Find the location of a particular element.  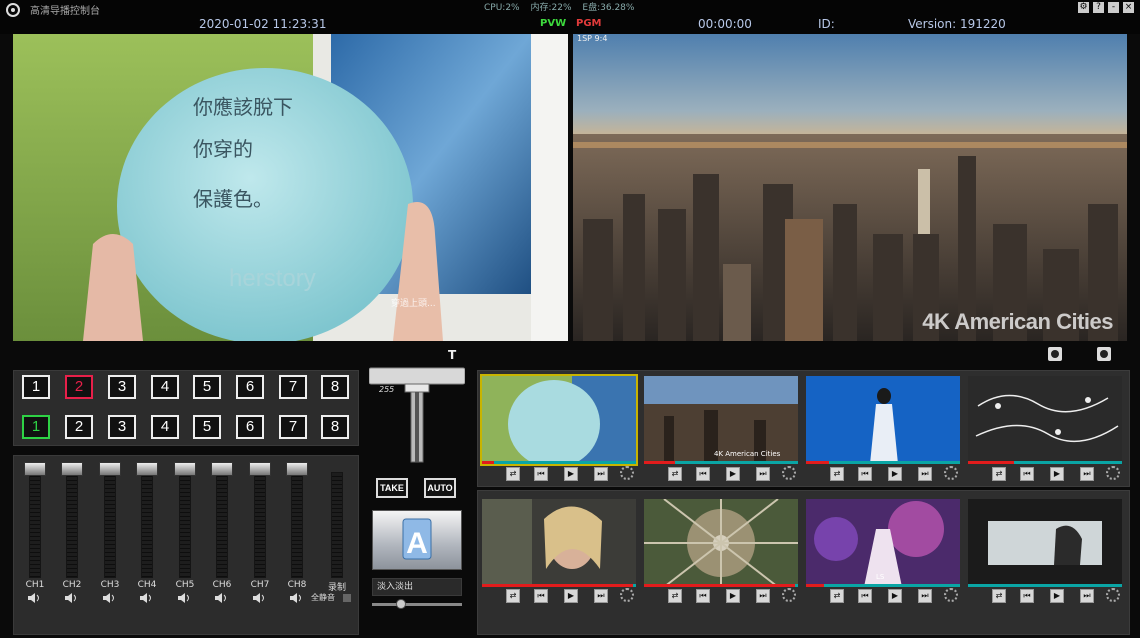

pgm-channel-button-6: 6 is located at coordinates (250, 387).